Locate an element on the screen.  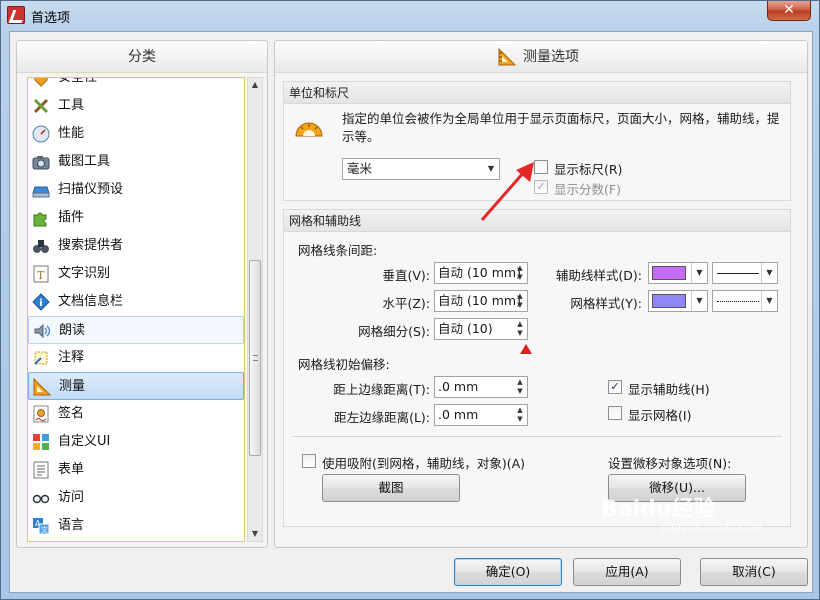
guide-style-label: 辅助线样式(D): is located at coordinates (598, 275).